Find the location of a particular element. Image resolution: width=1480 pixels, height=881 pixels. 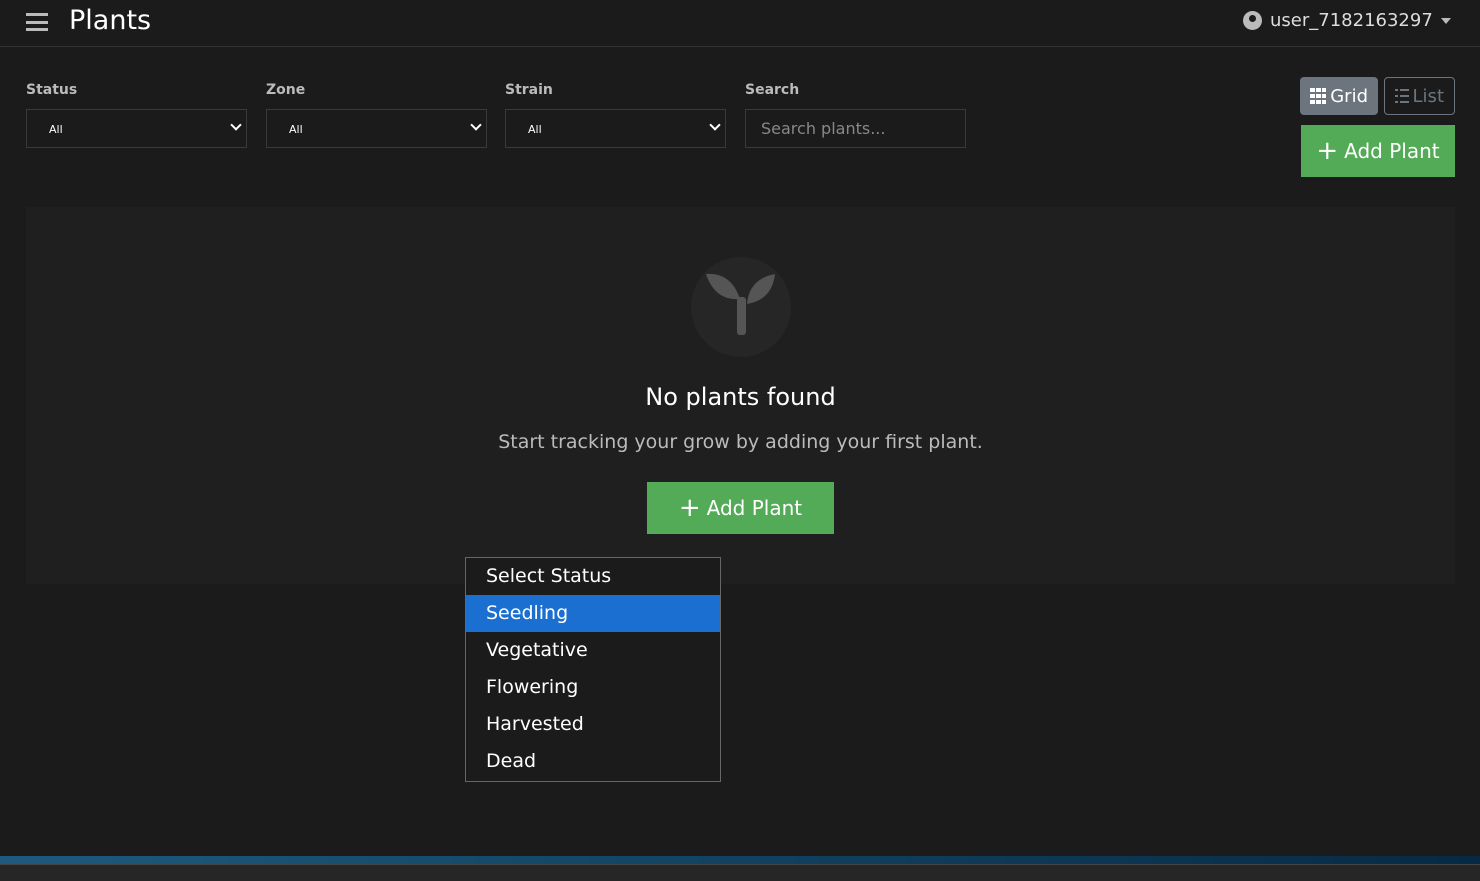

status-label: Status is located at coordinates (52, 90).